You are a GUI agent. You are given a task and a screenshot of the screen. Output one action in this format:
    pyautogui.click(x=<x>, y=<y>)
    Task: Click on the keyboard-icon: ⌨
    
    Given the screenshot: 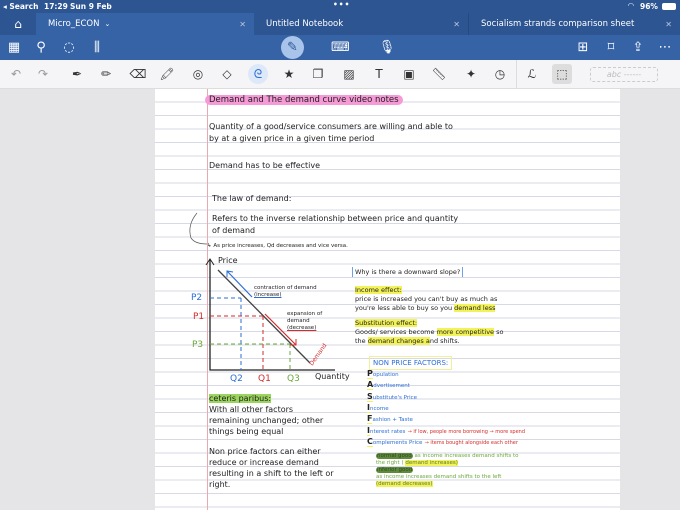 What is the action you would take?
    pyautogui.click(x=340, y=47)
    